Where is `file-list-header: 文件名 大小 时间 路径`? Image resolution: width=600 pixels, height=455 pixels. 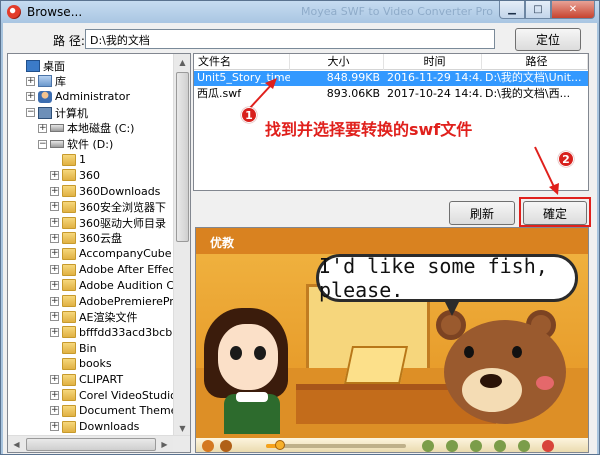 file-list-header: 文件名 大小 时间 路径 is located at coordinates (391, 62).